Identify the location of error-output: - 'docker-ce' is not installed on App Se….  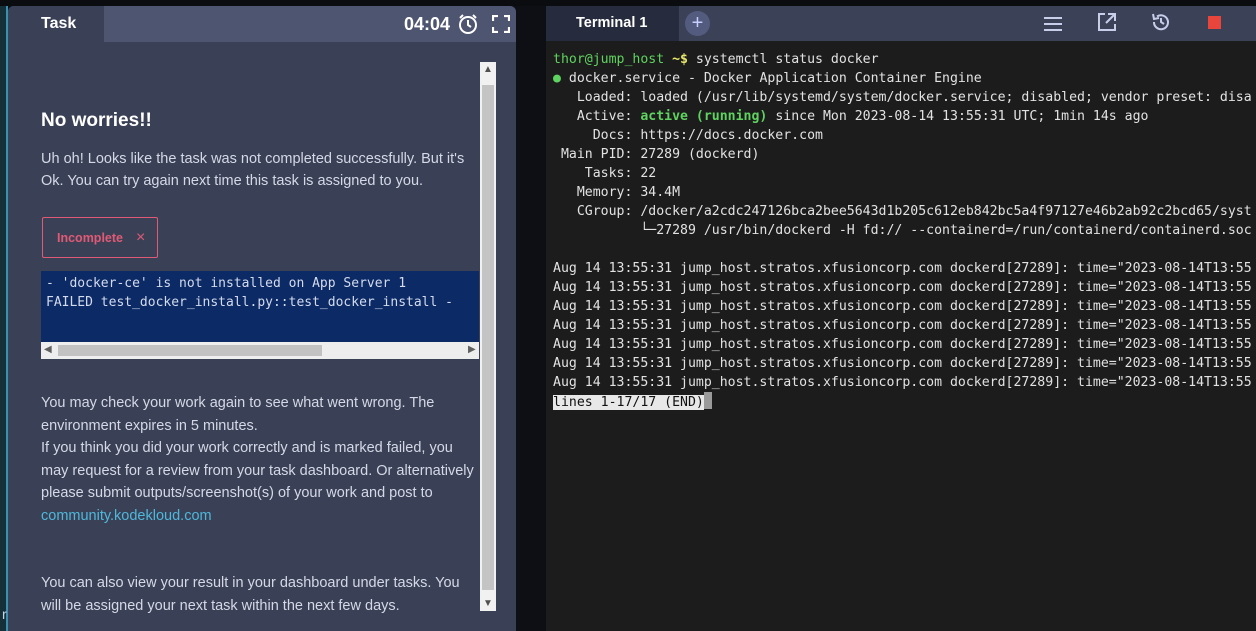
(260, 306).